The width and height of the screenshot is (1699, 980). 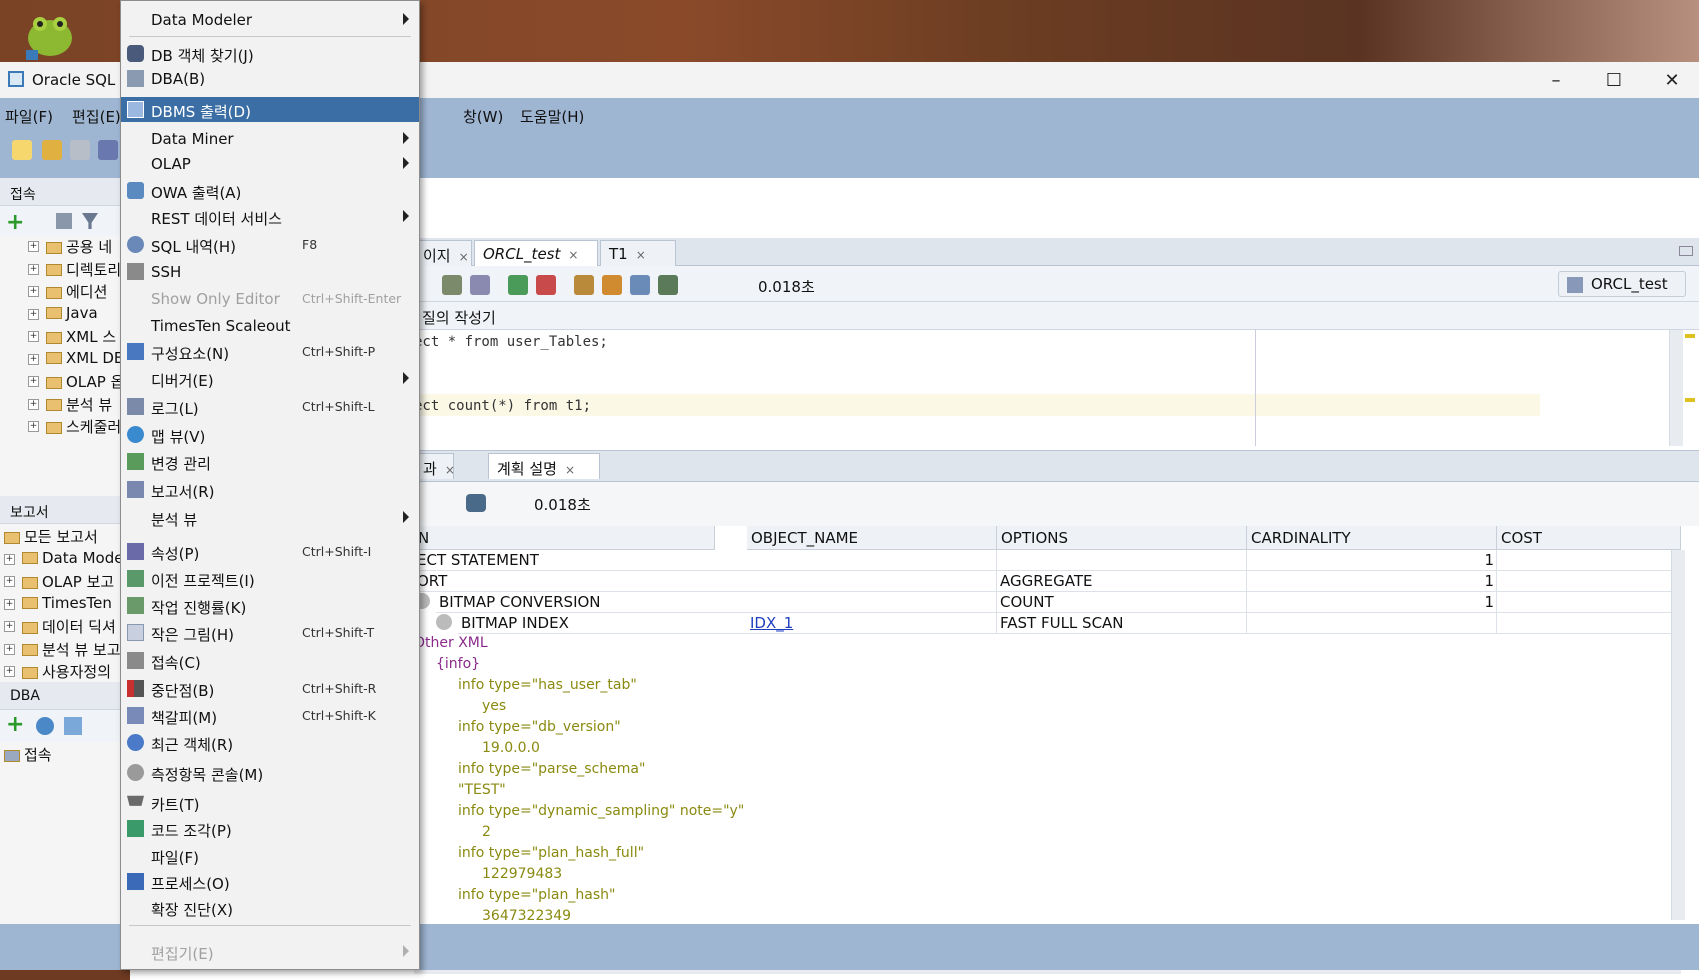 What do you see at coordinates (476, 503) in the screenshot?
I see `binoculars-icon` at bounding box center [476, 503].